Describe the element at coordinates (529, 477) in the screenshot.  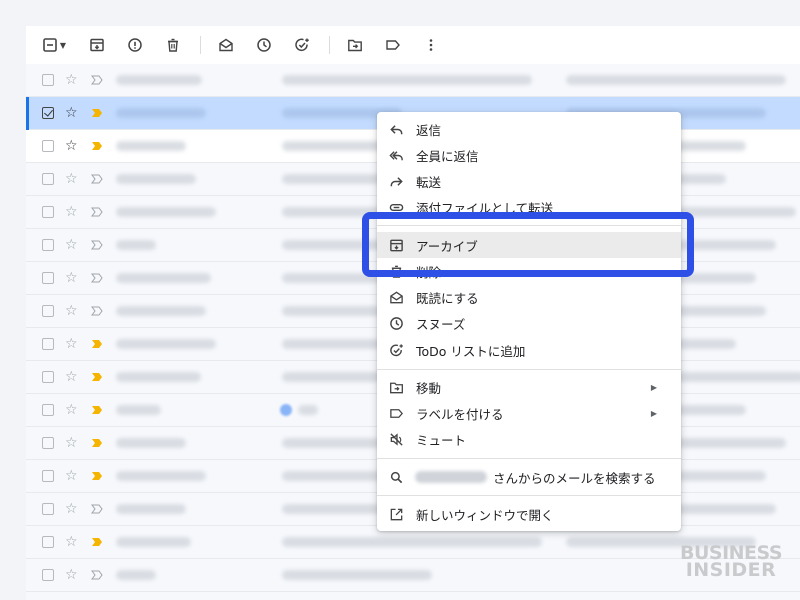
I see `menu-item-search-from-sender: さんからのメールを検索する` at that location.